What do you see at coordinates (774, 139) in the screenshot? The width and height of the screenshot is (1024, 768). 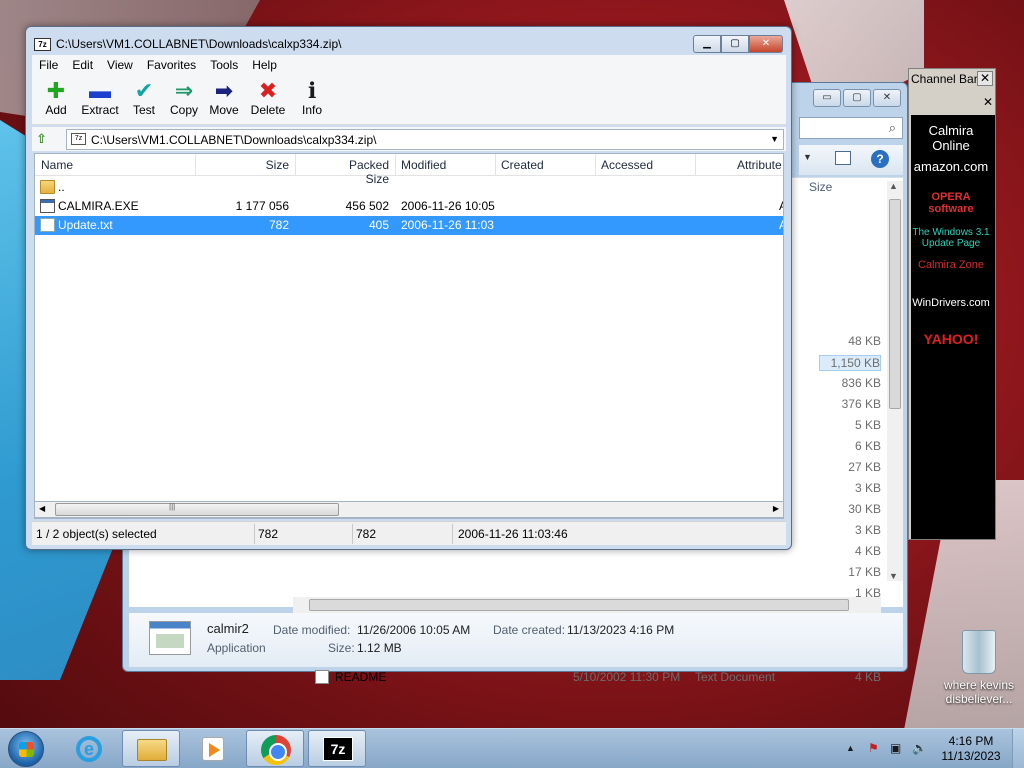 I see `dropdown-arrow-icon: ▼` at bounding box center [774, 139].